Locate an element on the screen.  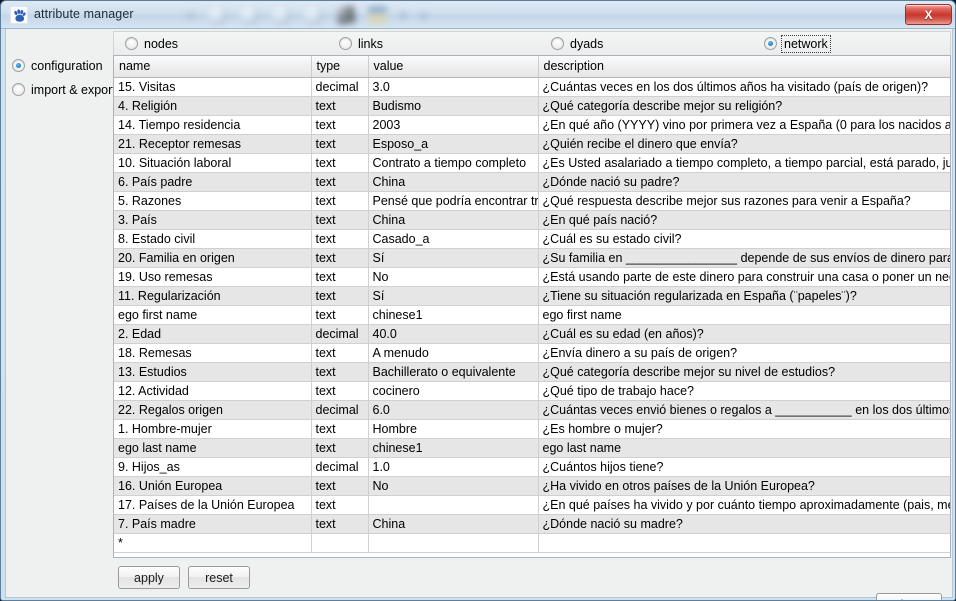
cell-description: ¿Es hombre o mujer? is located at coordinates (744, 429).